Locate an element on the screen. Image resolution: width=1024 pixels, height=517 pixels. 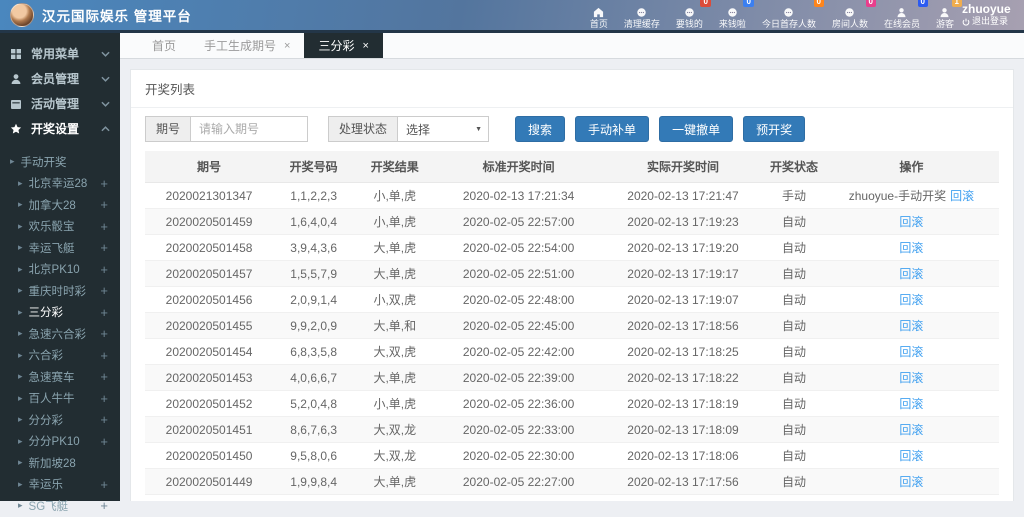
grid-icon is located at coordinates (16, 54).